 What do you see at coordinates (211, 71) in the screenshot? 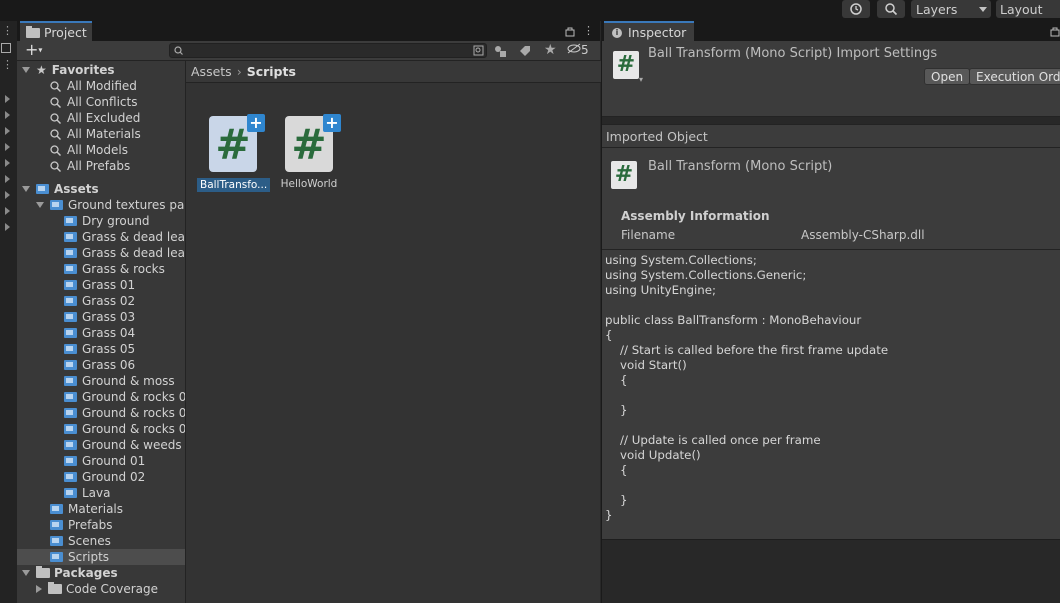
I see `breadcrumb-assets: Assets` at bounding box center [211, 71].